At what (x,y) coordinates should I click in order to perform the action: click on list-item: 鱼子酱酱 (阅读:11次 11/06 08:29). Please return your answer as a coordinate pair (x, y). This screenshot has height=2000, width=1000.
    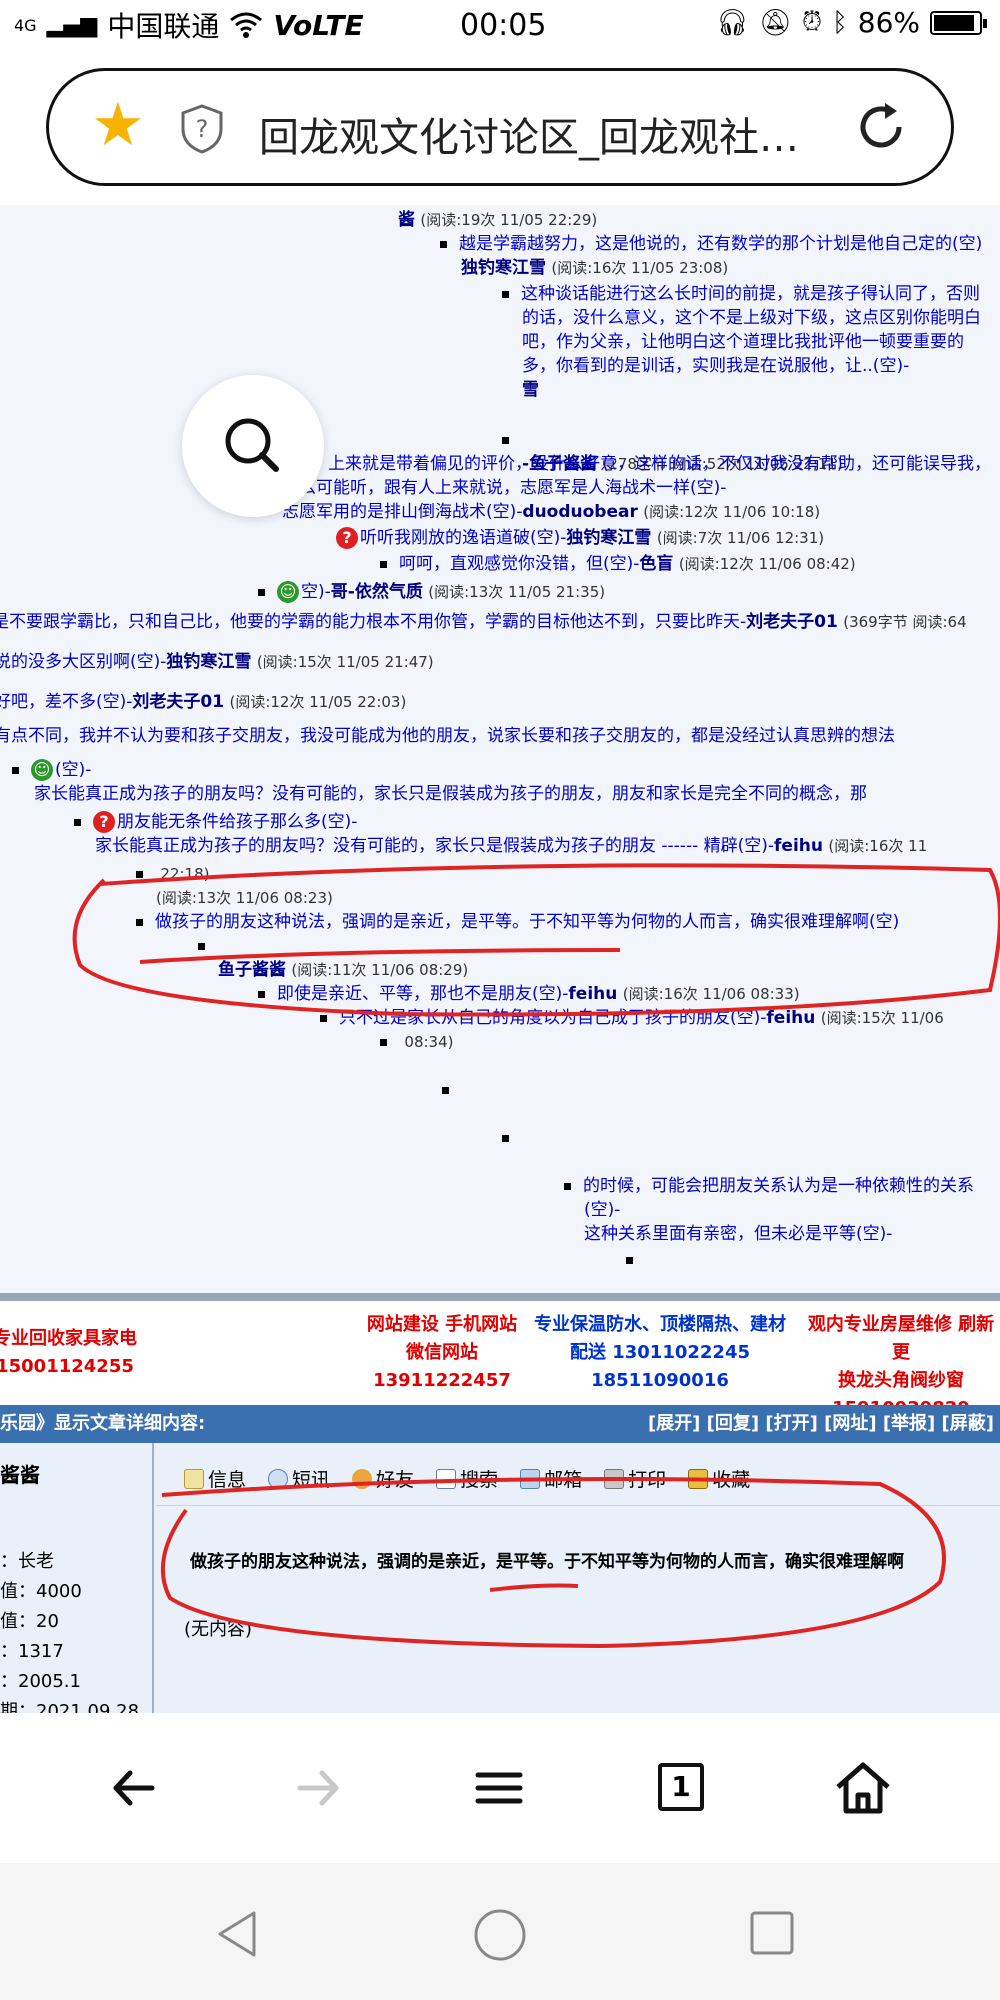
    Looking at the image, I should click on (343, 970).